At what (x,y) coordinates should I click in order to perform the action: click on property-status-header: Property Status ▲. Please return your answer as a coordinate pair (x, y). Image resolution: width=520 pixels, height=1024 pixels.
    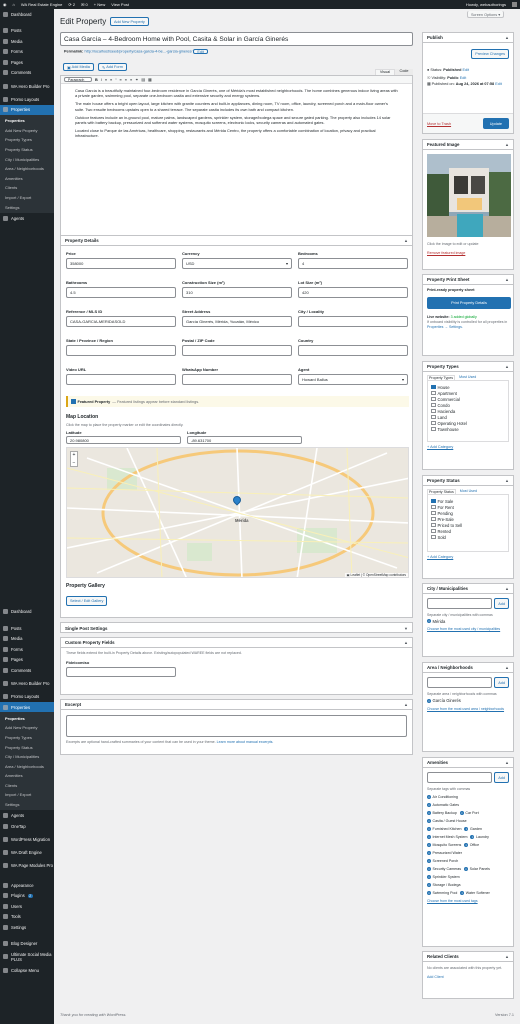
    Looking at the image, I should click on (468, 481).